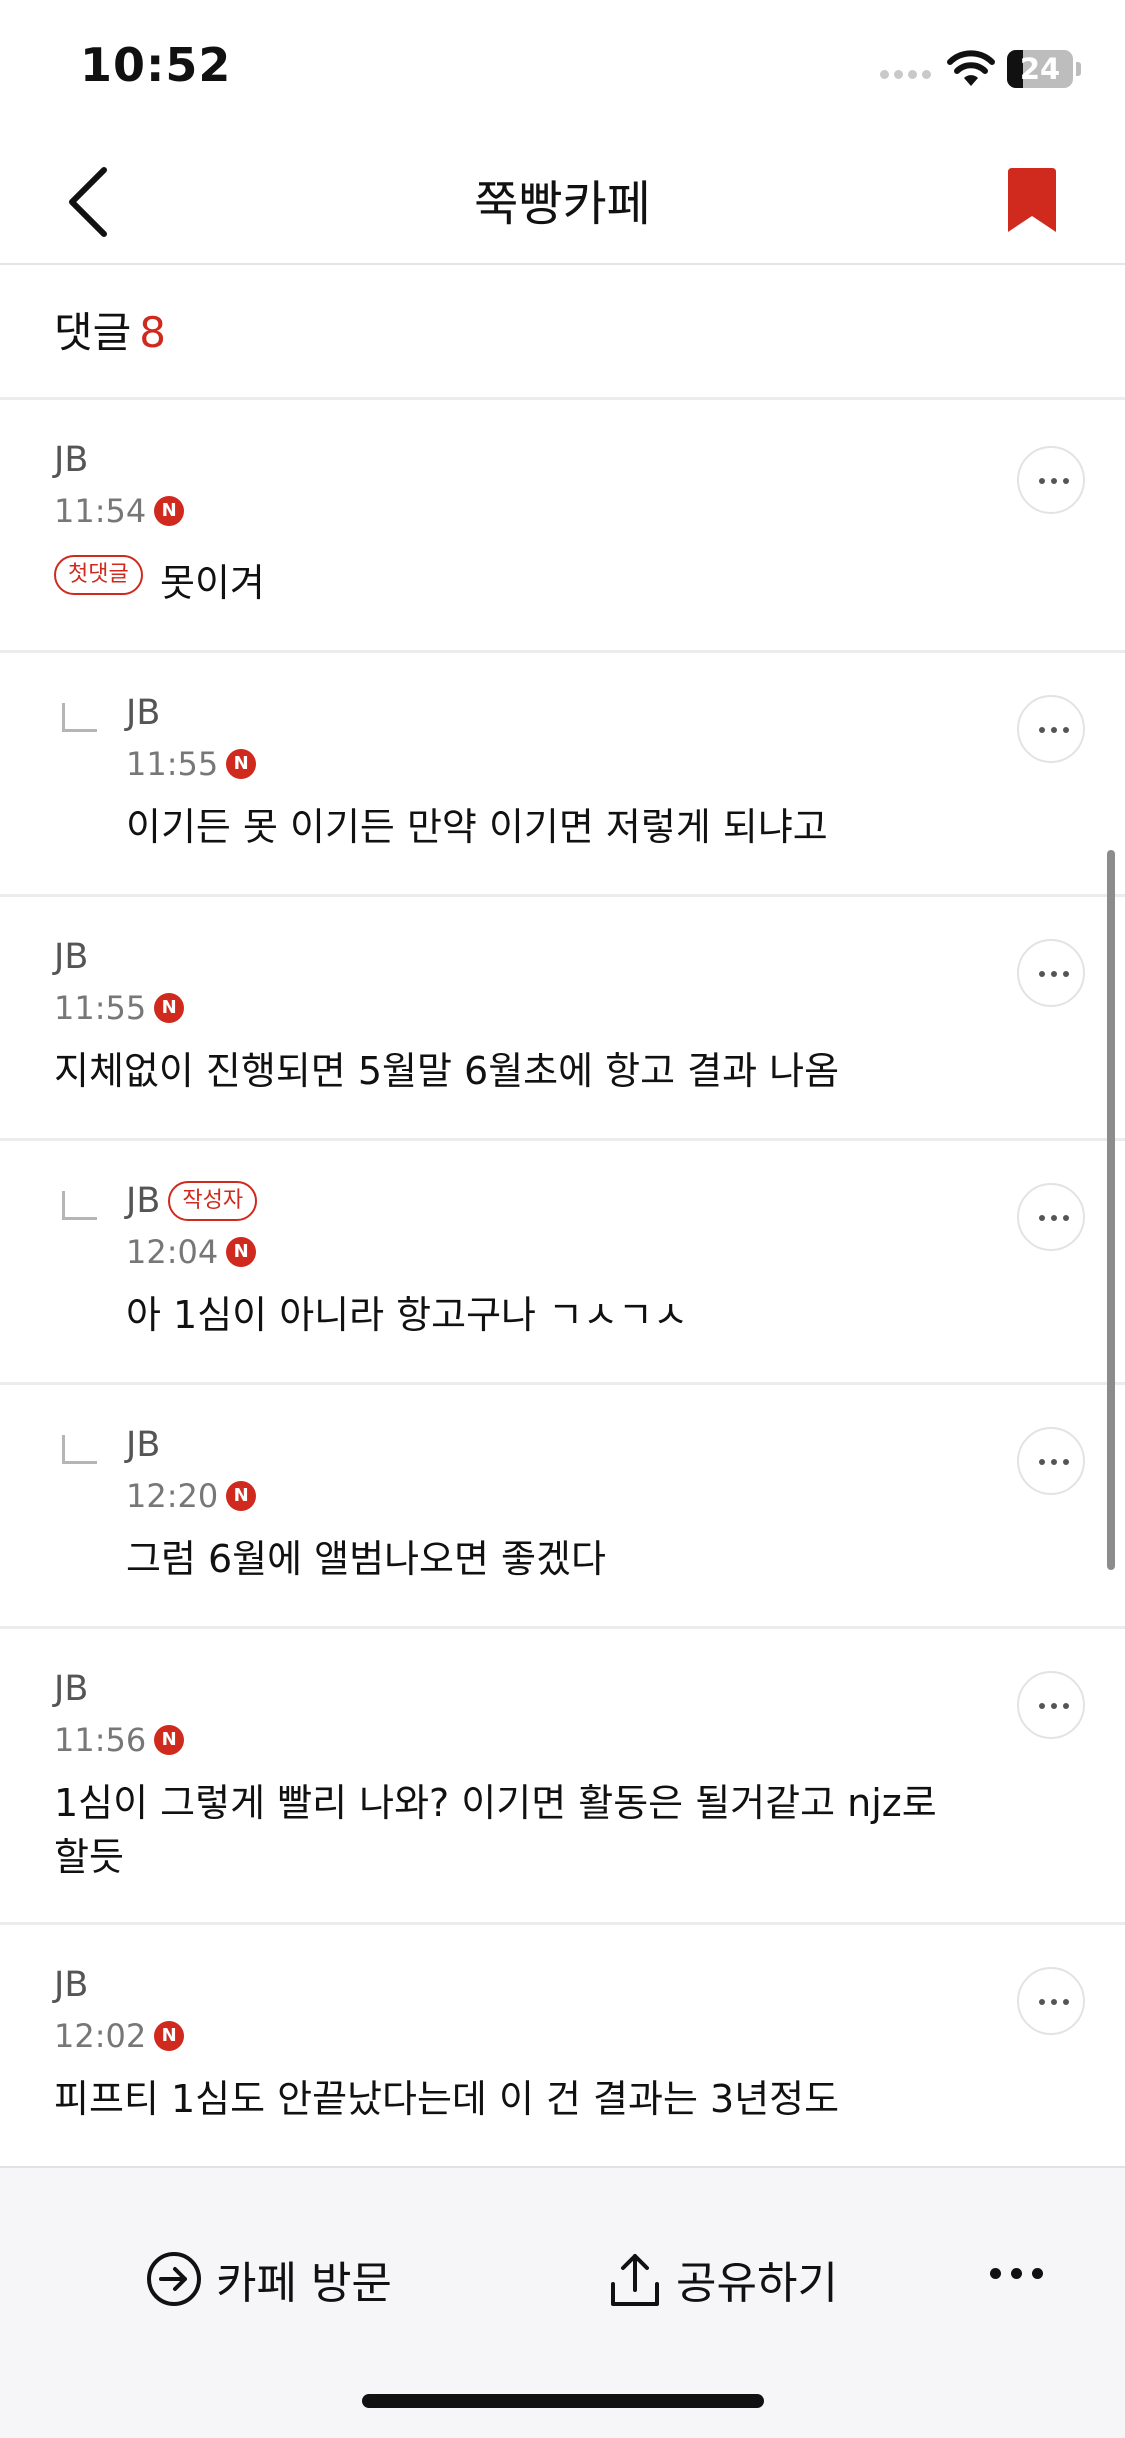  I want to click on comment-time: 11:56, so click(100, 1740).